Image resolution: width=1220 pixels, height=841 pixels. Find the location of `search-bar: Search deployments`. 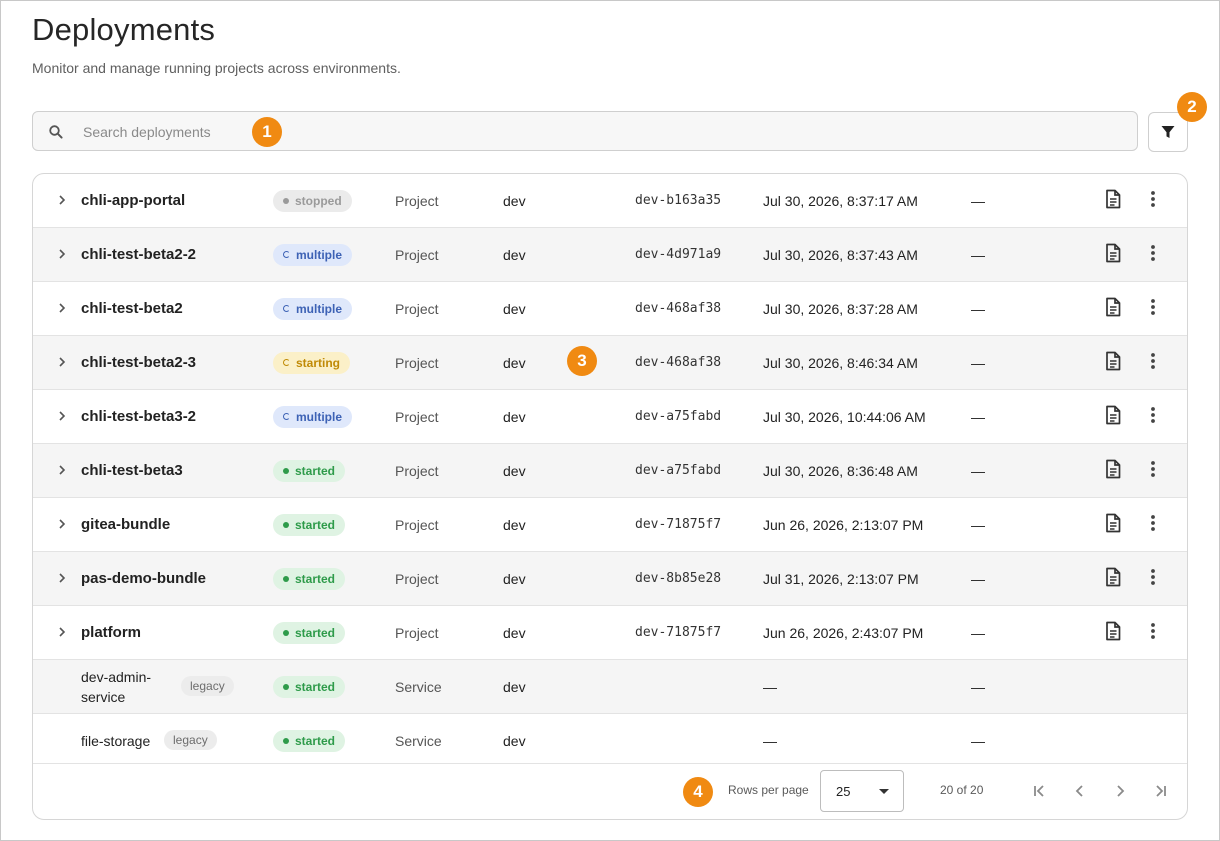

search-bar: Search deployments is located at coordinates (585, 131).